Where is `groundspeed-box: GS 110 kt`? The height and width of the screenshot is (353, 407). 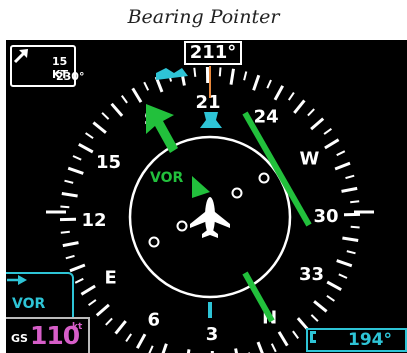
groundspeed-box: GS 110 kt is located at coordinates (48, 335).